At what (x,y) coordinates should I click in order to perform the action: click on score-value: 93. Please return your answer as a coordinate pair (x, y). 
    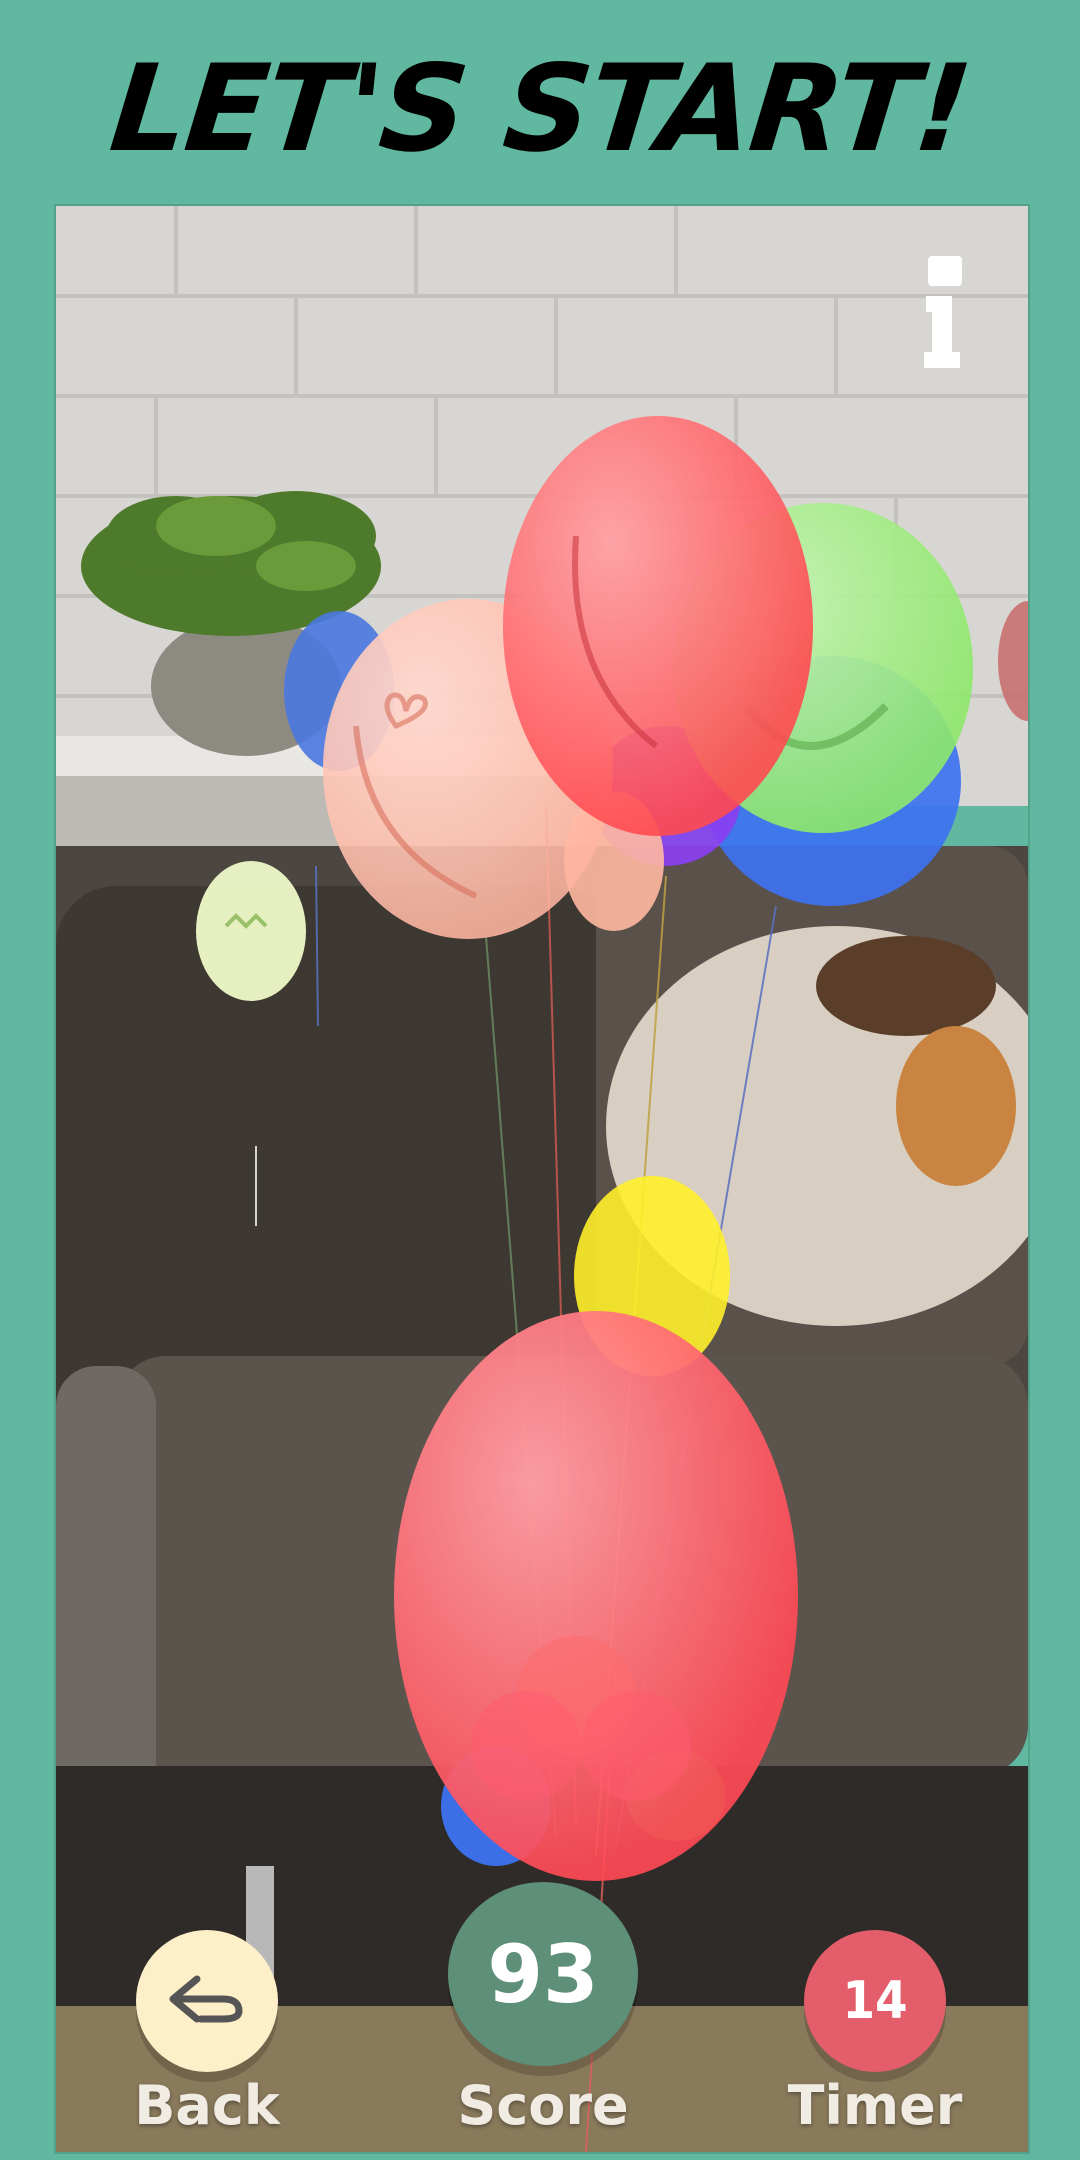
    Looking at the image, I should click on (543, 1974).